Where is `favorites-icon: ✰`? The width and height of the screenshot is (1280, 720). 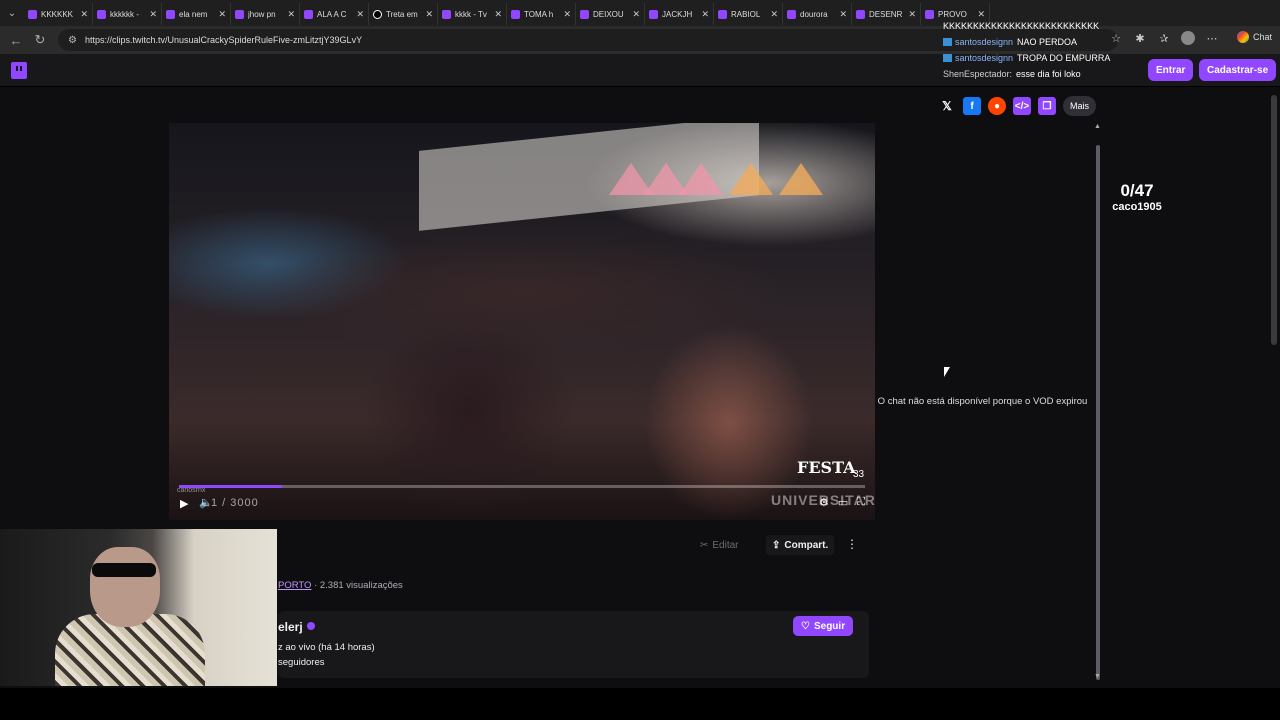
favorites-icon: ✰ is located at coordinates (1164, 38).